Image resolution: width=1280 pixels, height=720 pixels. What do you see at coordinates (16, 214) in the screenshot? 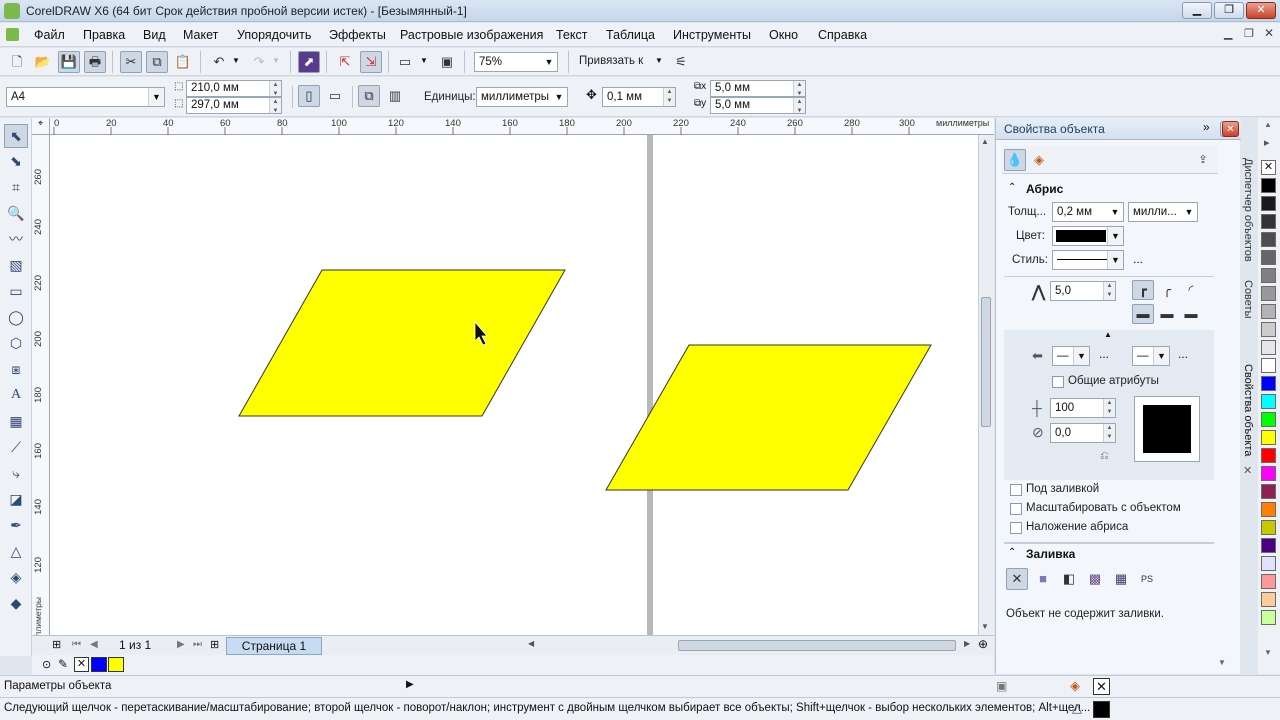
I see `zoom-tool-icon: 🔍` at bounding box center [16, 214].